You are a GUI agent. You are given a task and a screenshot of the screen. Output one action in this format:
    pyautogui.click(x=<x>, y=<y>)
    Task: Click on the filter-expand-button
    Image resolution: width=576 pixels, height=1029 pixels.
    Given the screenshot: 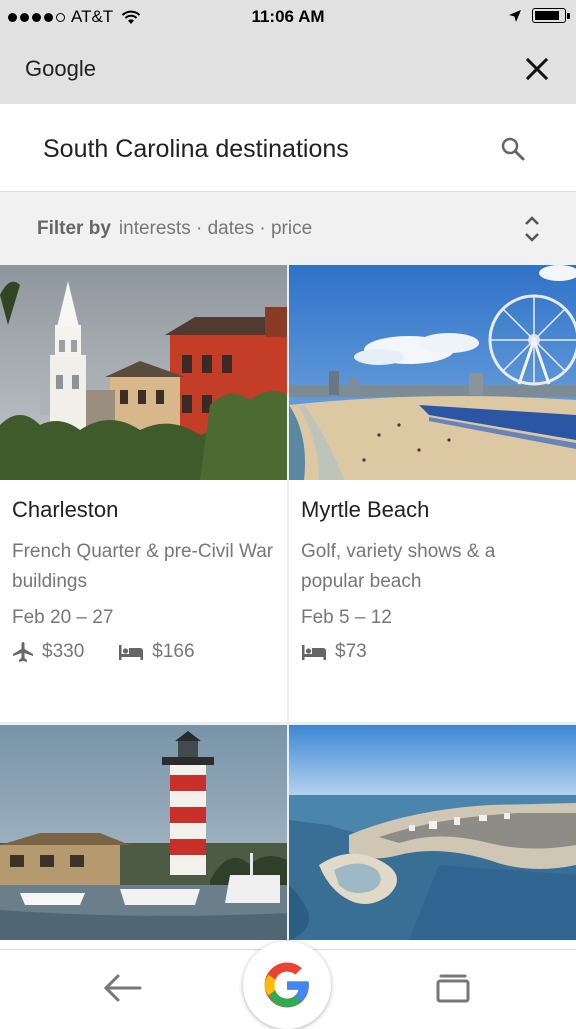 What is the action you would take?
    pyautogui.click(x=532, y=229)
    